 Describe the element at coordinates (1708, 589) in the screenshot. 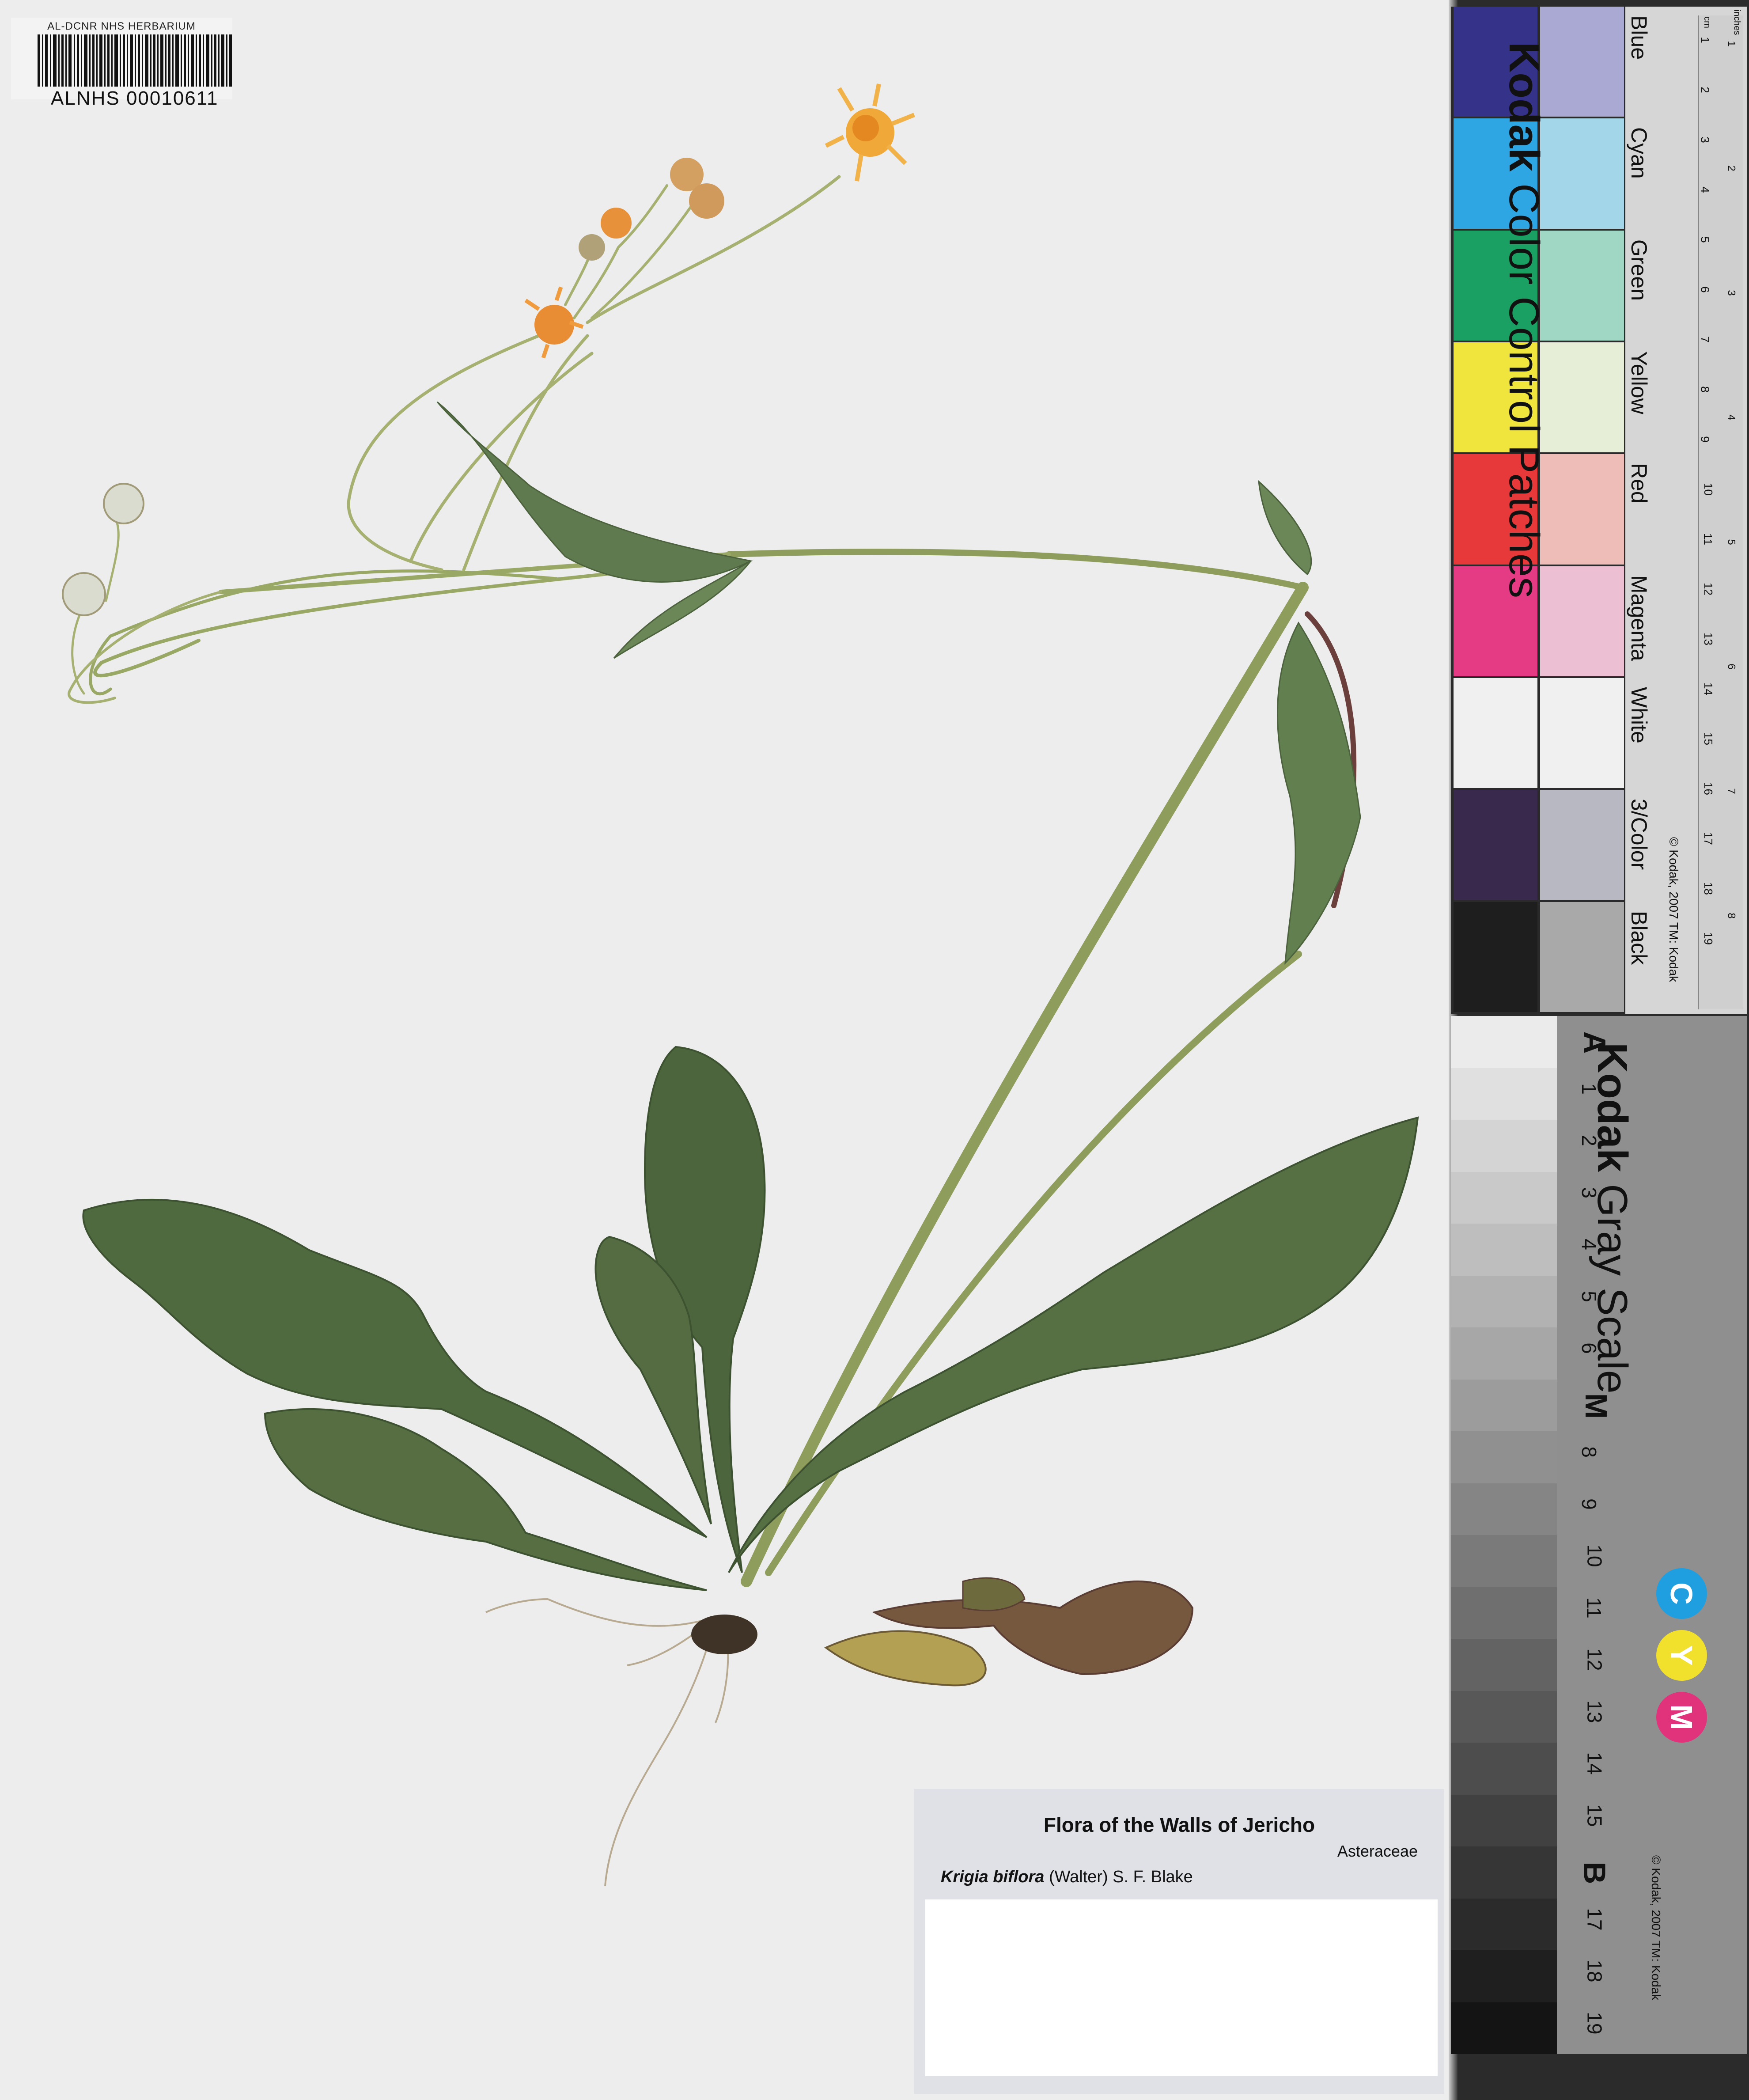

I see `ruler-cm-tick: 12` at that location.